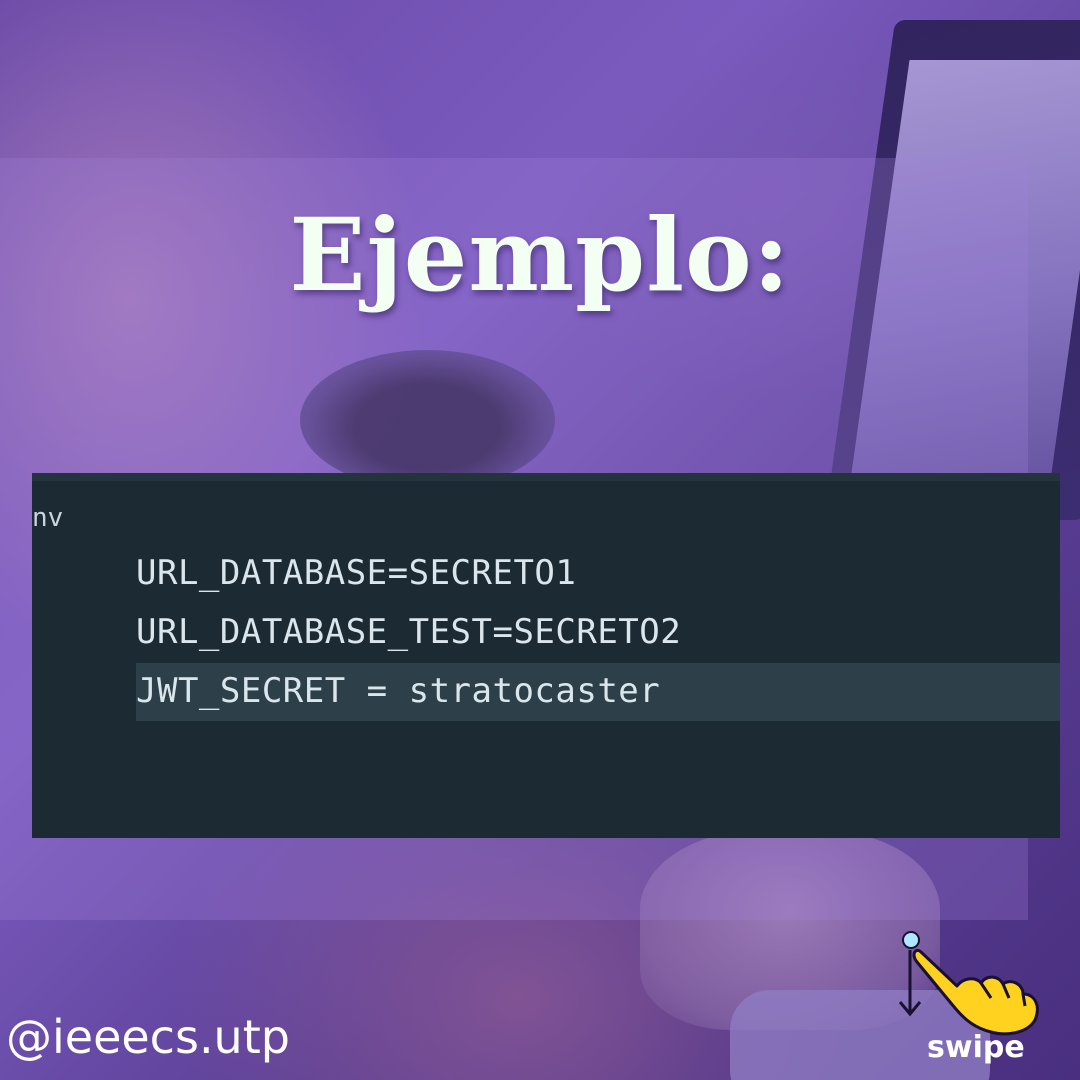  I want to click on code-line-1: URL_DATABASE=SECRETO1, so click(356, 573).